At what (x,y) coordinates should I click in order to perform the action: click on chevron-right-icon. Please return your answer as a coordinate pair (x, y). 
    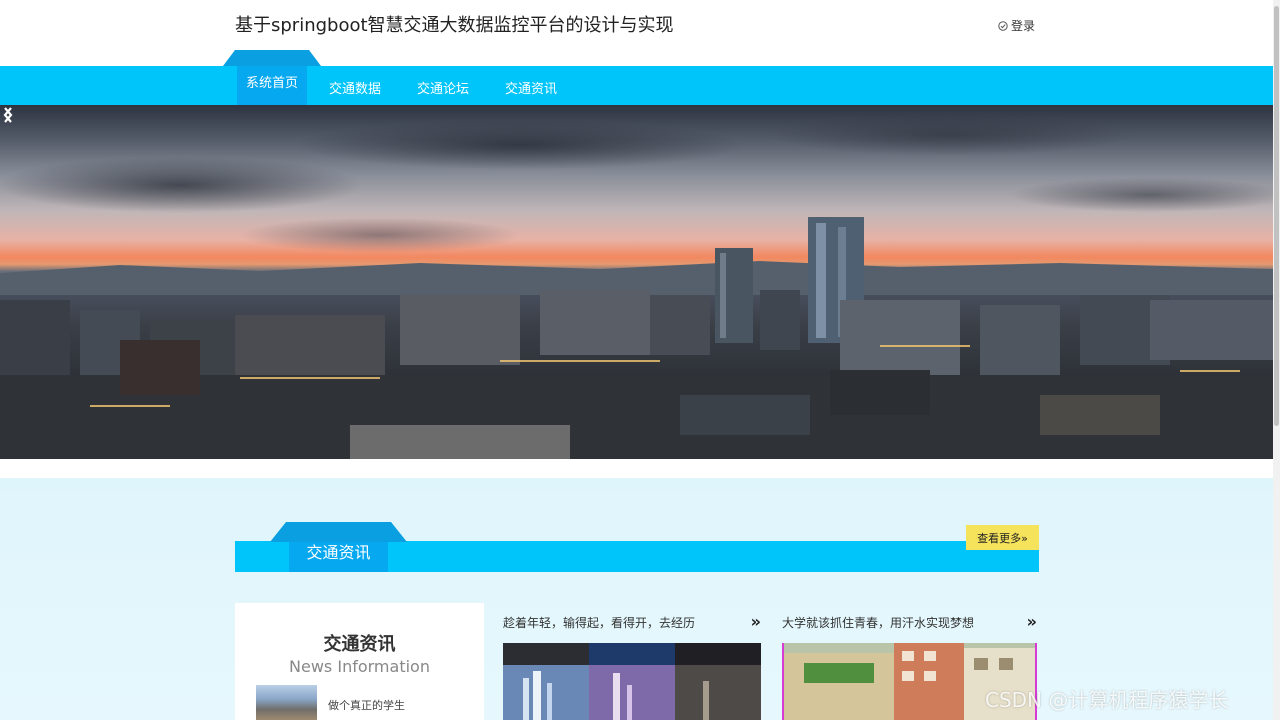
    Looking at the image, I should click on (8, 115).